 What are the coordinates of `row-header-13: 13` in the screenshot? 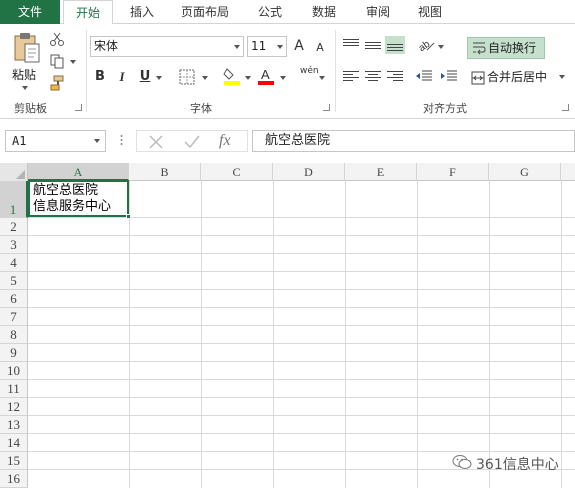 It's located at (14, 425).